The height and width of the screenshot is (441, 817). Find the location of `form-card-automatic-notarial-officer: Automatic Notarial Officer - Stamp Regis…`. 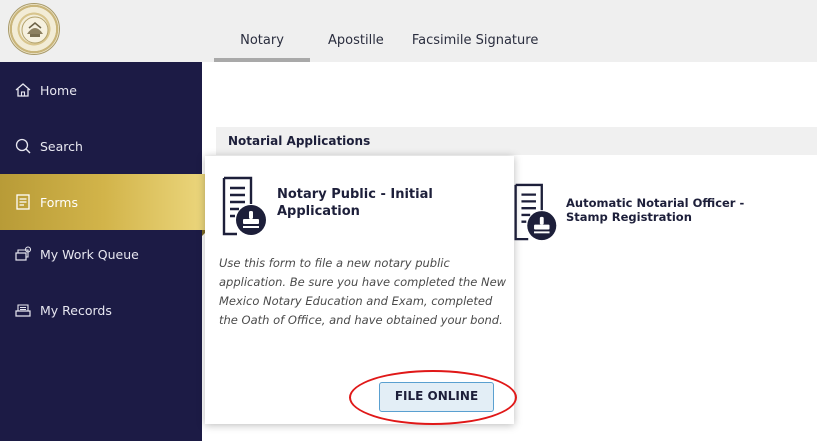

form-card-automatic-notarial-officer: Automatic Notarial Officer - Stamp Regis… is located at coordinates (652, 213).